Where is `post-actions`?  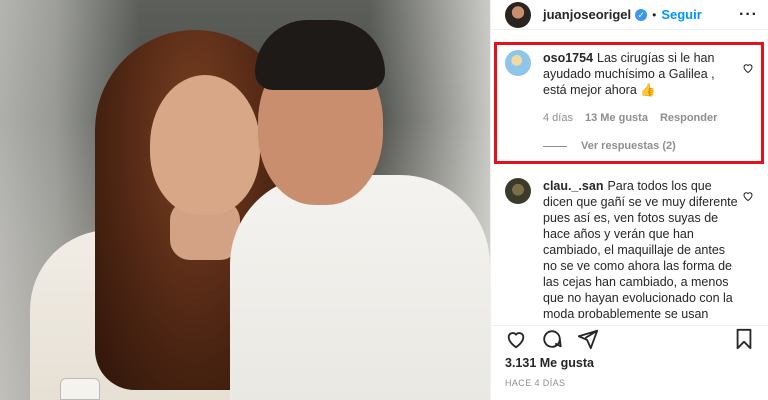 post-actions is located at coordinates (629, 338).